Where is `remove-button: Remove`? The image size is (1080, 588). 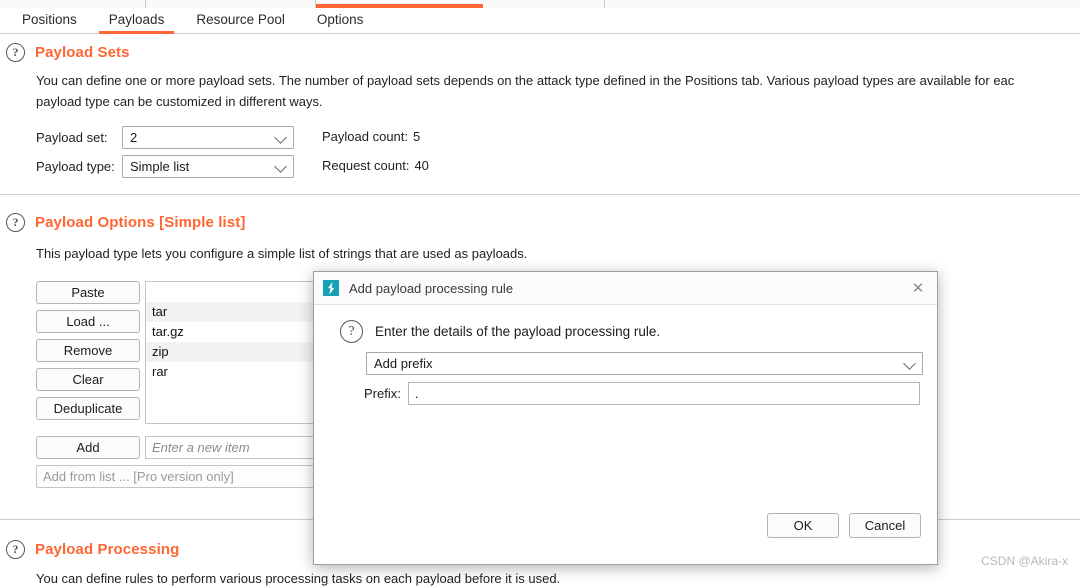
remove-button: Remove is located at coordinates (88, 350).